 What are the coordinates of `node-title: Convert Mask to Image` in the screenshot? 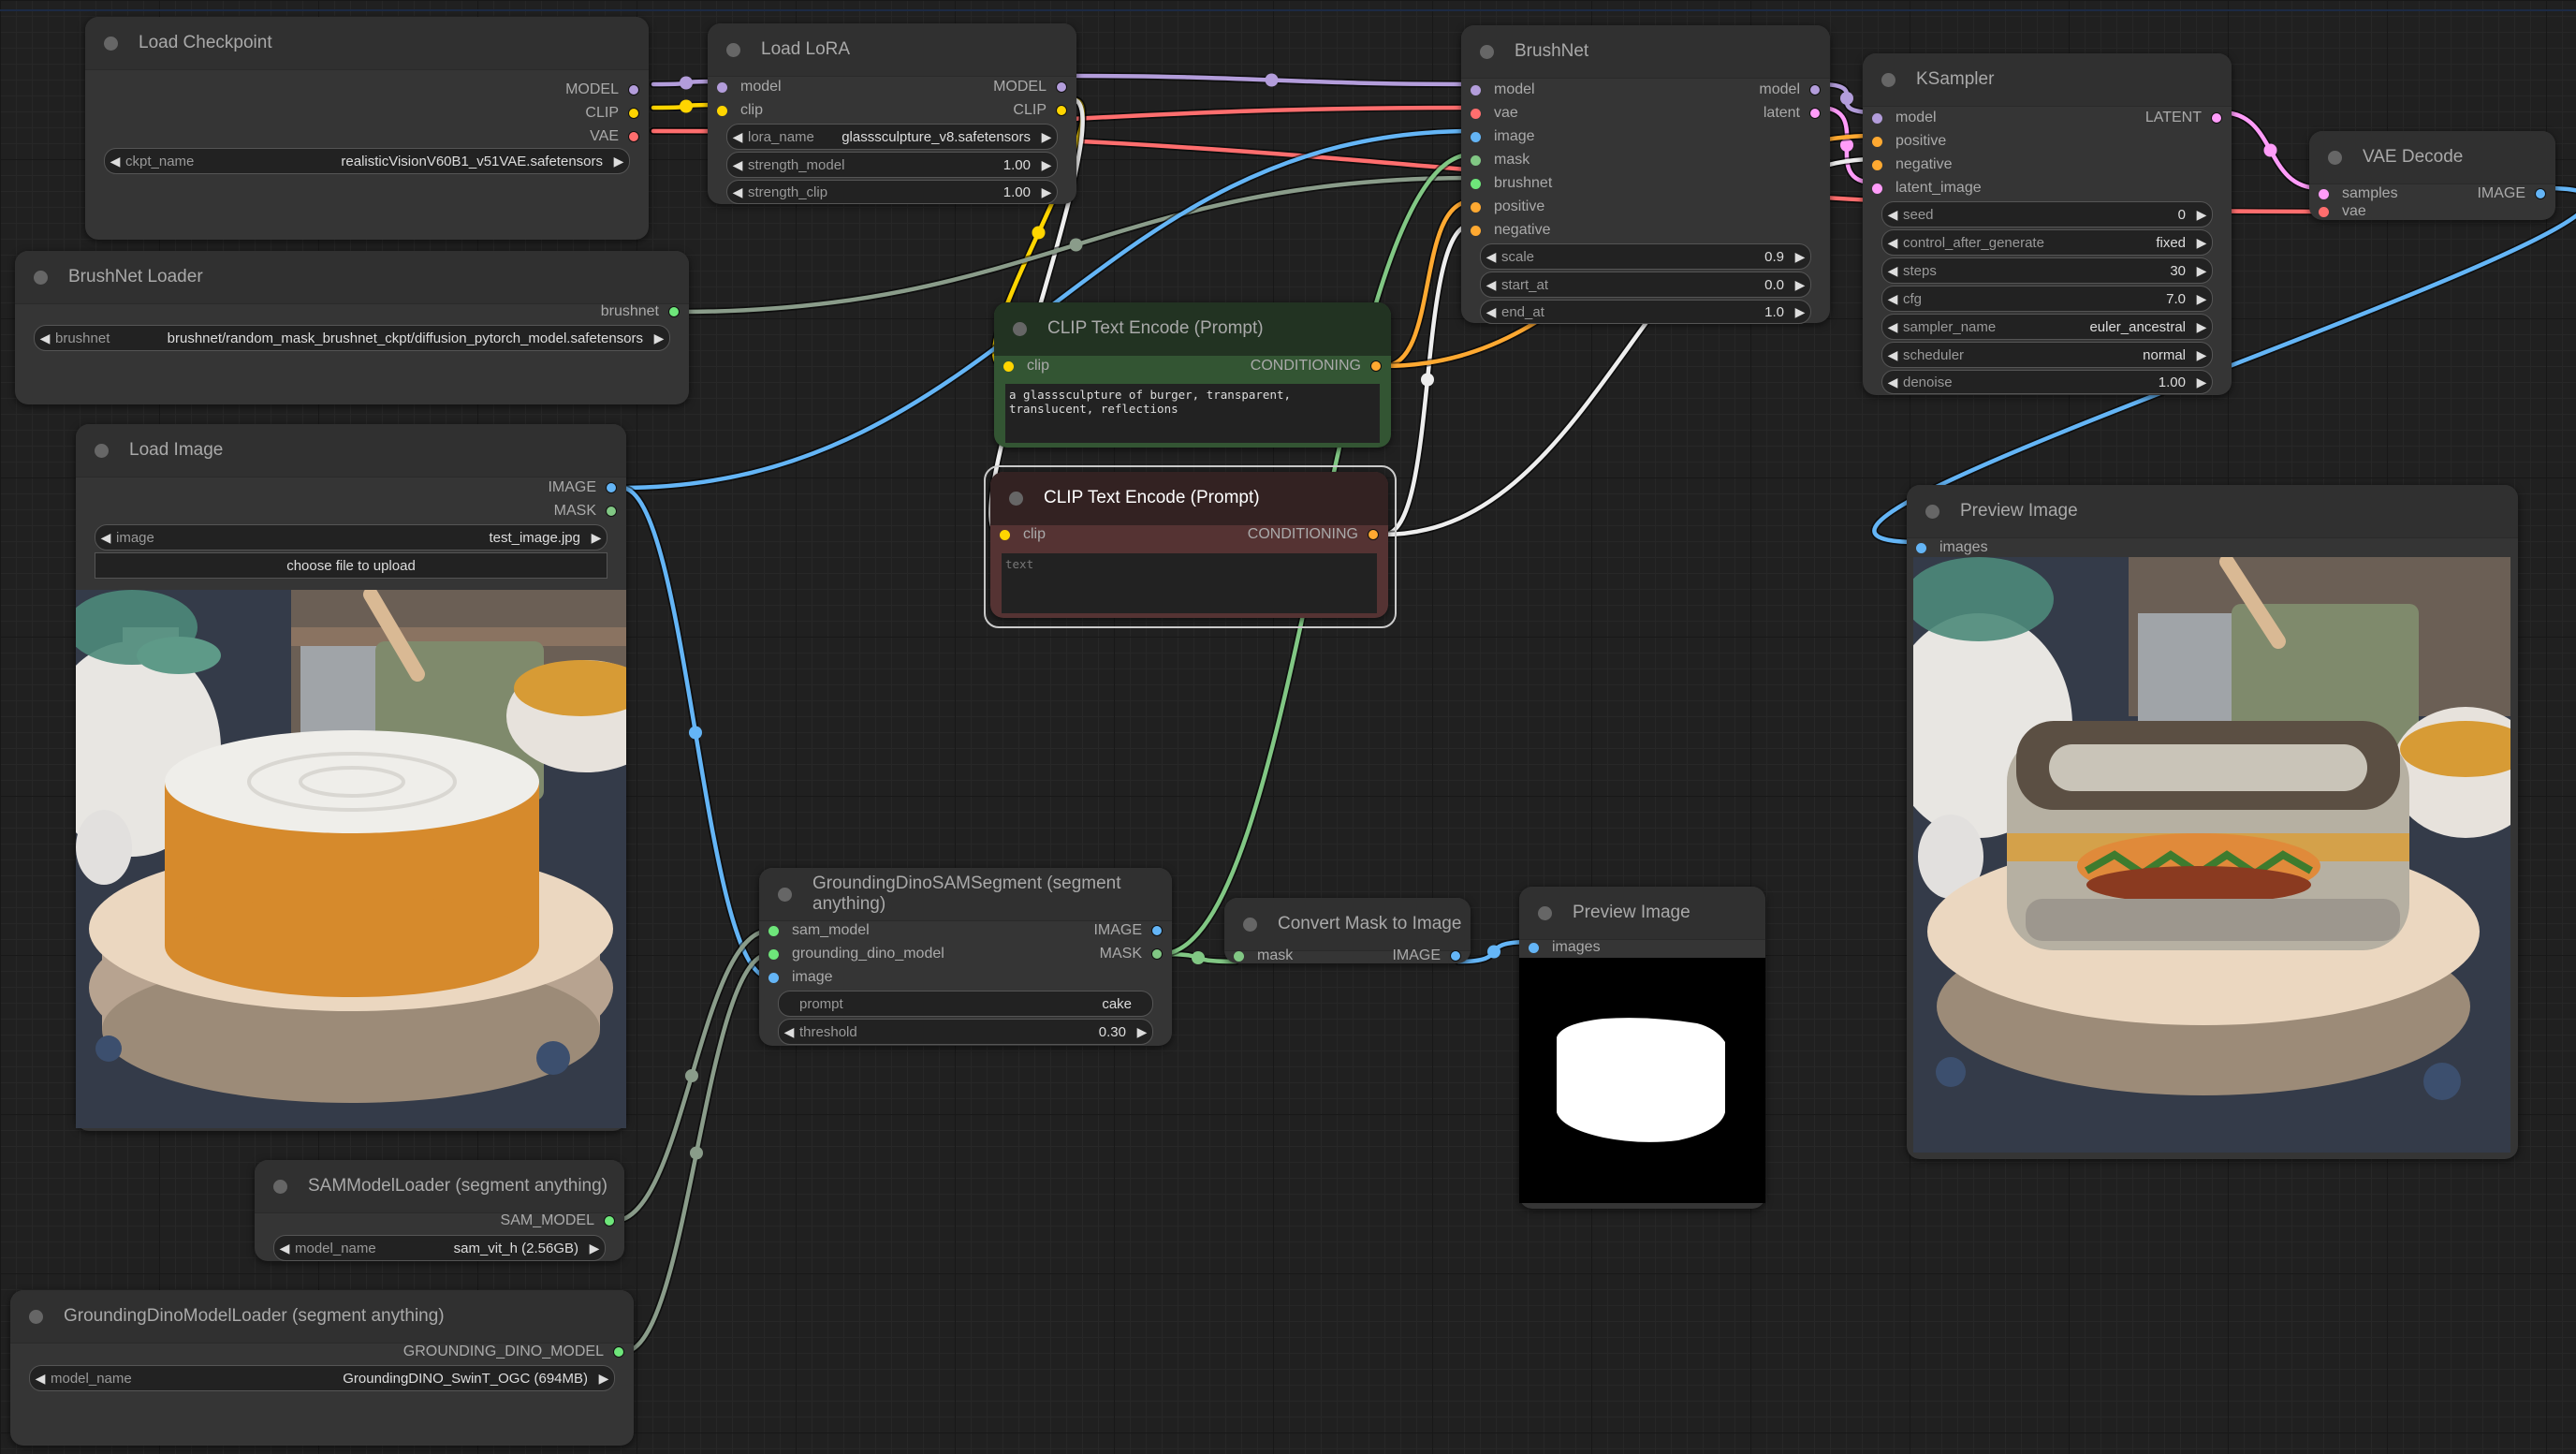 It's located at (1347, 924).